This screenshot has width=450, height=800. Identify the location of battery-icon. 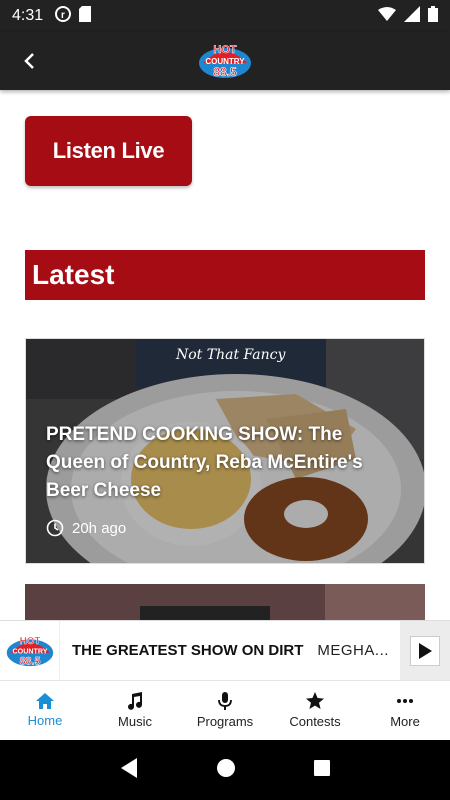
(433, 16).